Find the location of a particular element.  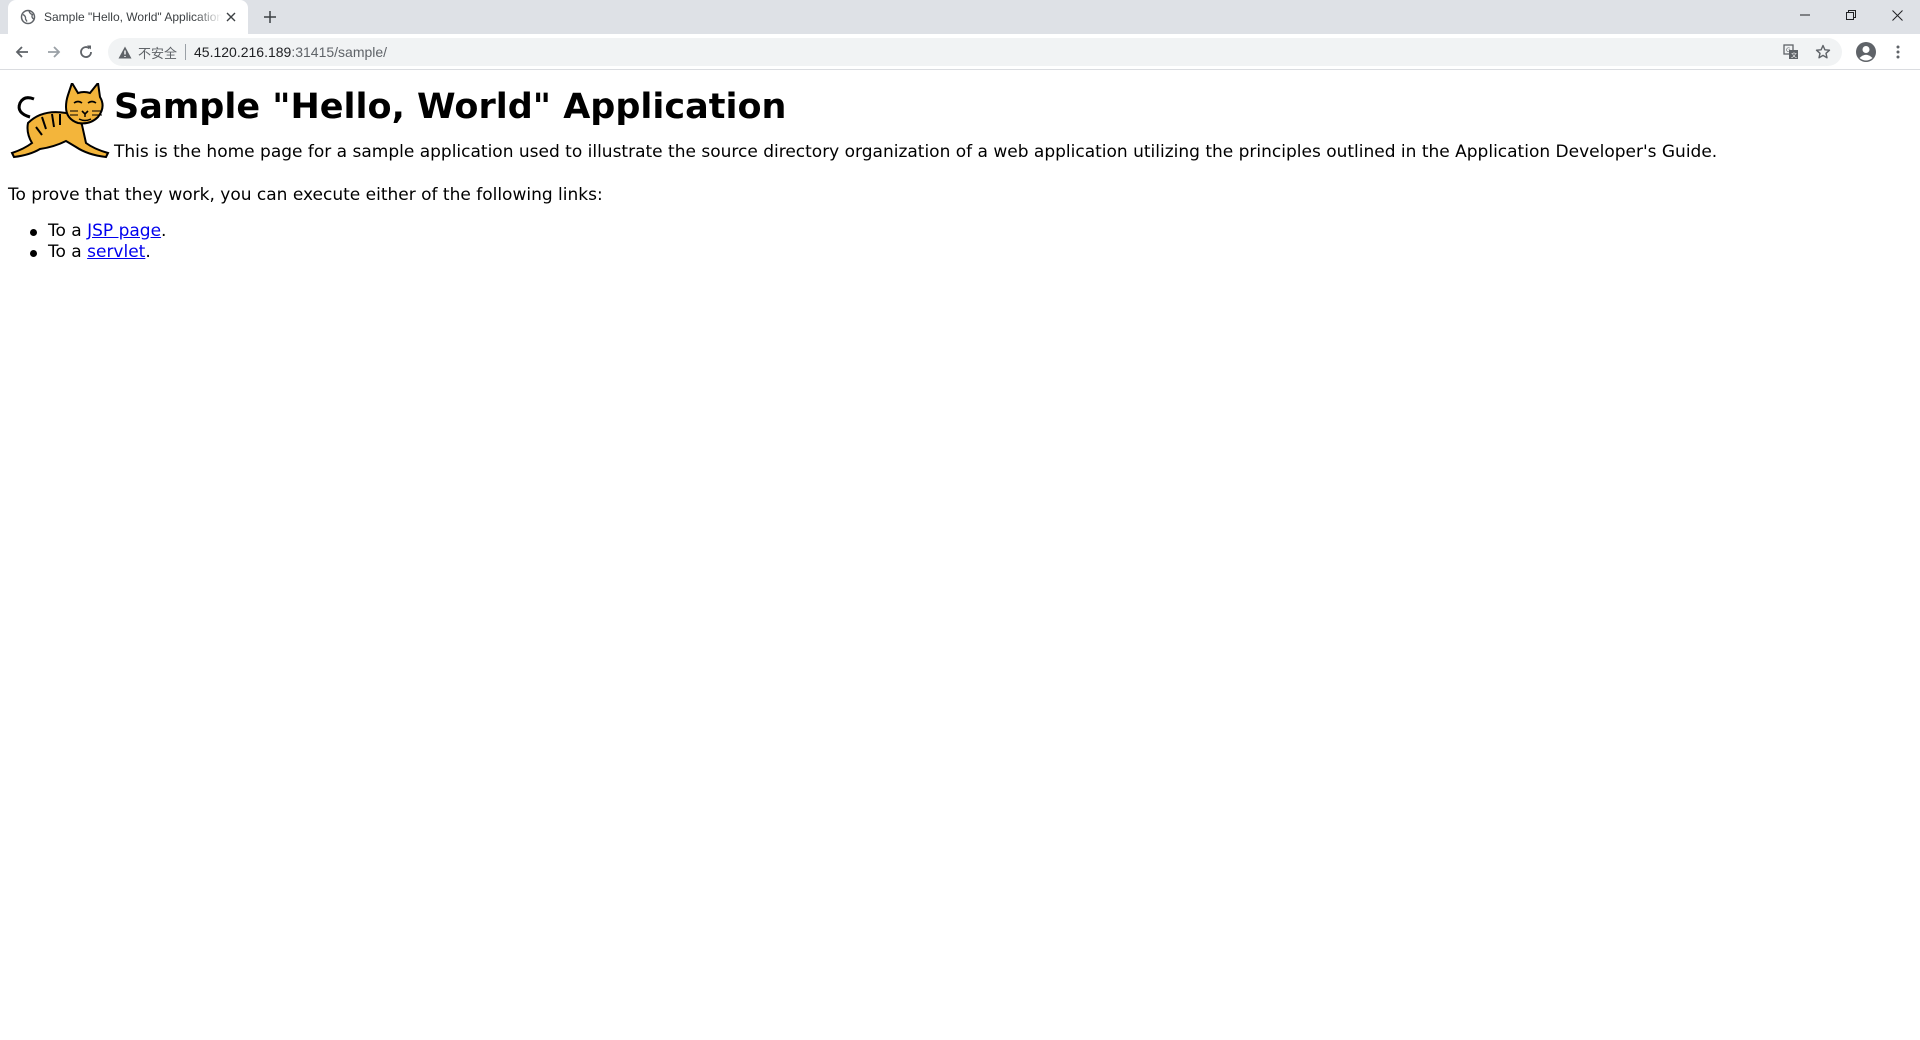

browser-toolbar: 不安全 45.120.216.189:31415/sample/ G 文 is located at coordinates (960, 52).